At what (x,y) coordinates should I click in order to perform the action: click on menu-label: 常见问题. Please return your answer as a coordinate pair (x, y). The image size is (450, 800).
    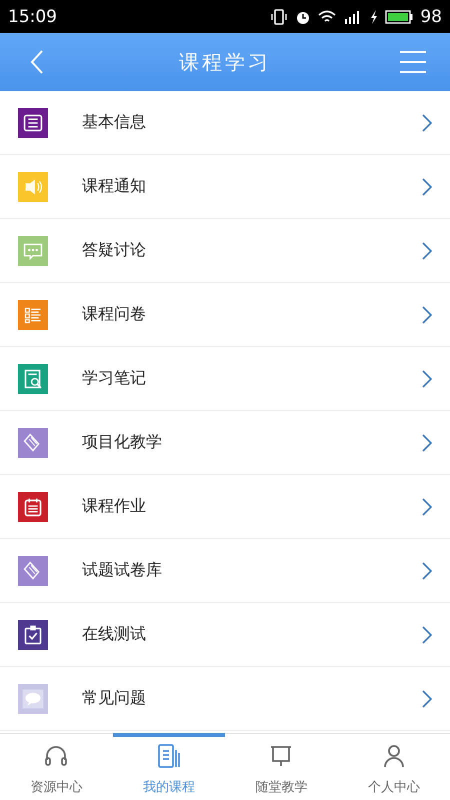
    Looking at the image, I should click on (114, 698).